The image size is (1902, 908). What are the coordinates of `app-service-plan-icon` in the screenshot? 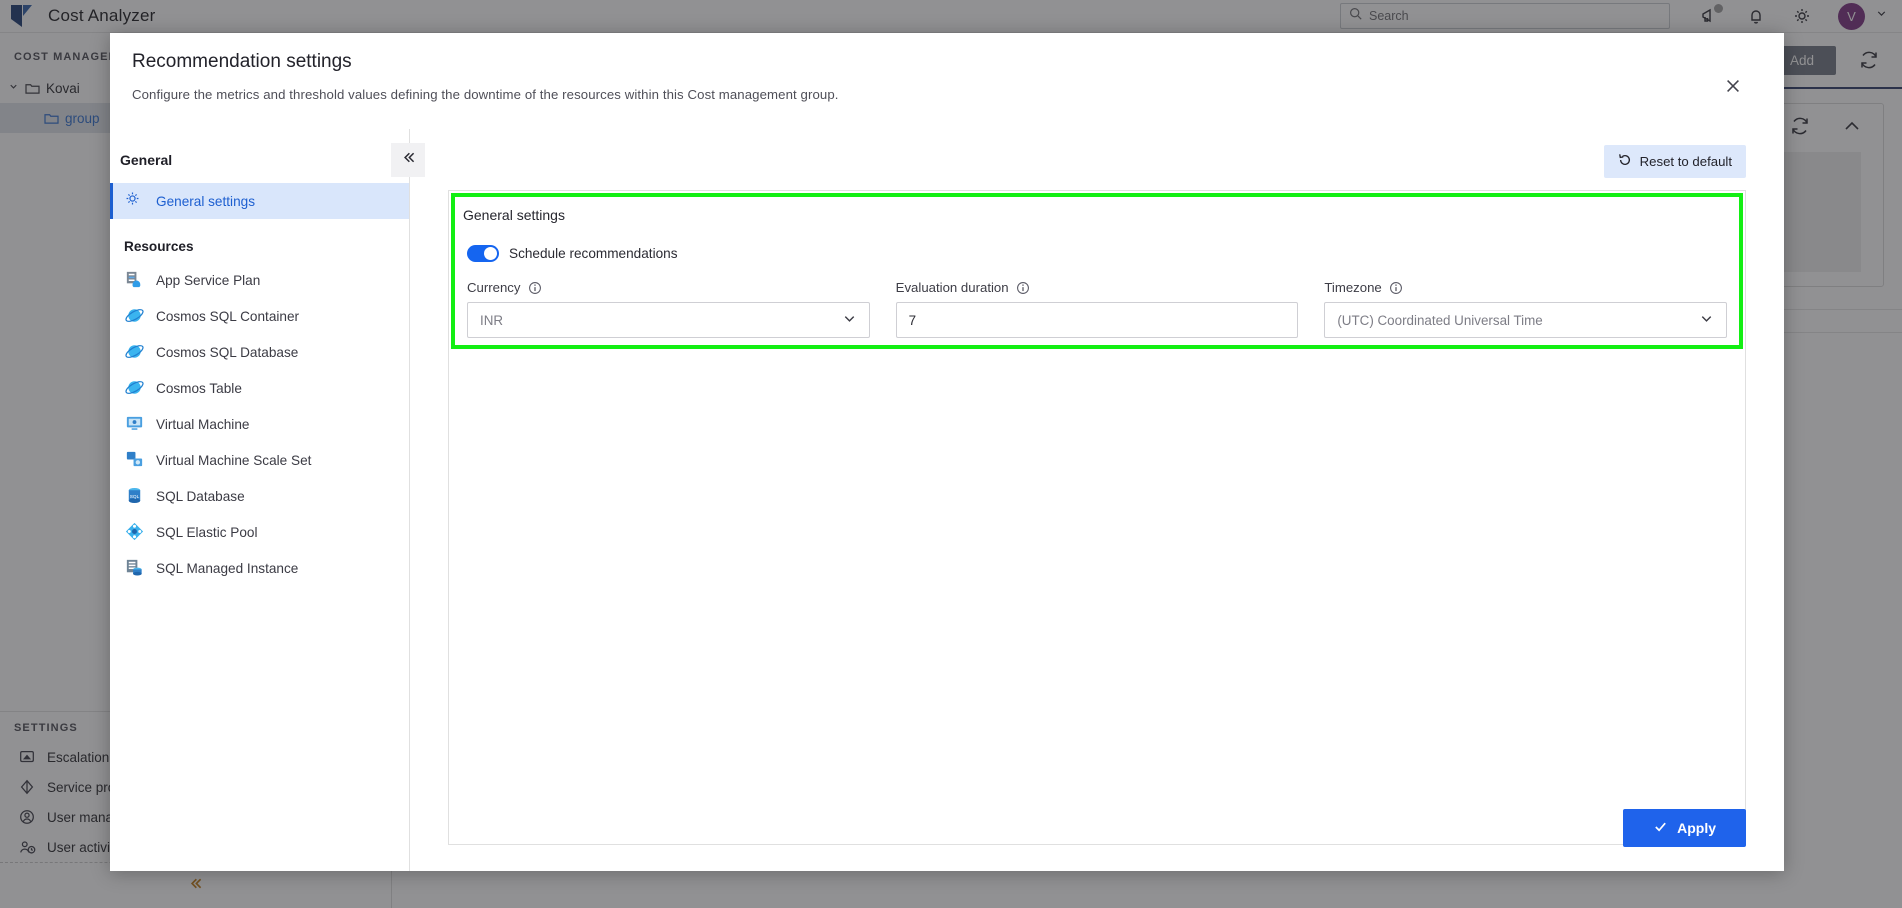 It's located at (135, 280).